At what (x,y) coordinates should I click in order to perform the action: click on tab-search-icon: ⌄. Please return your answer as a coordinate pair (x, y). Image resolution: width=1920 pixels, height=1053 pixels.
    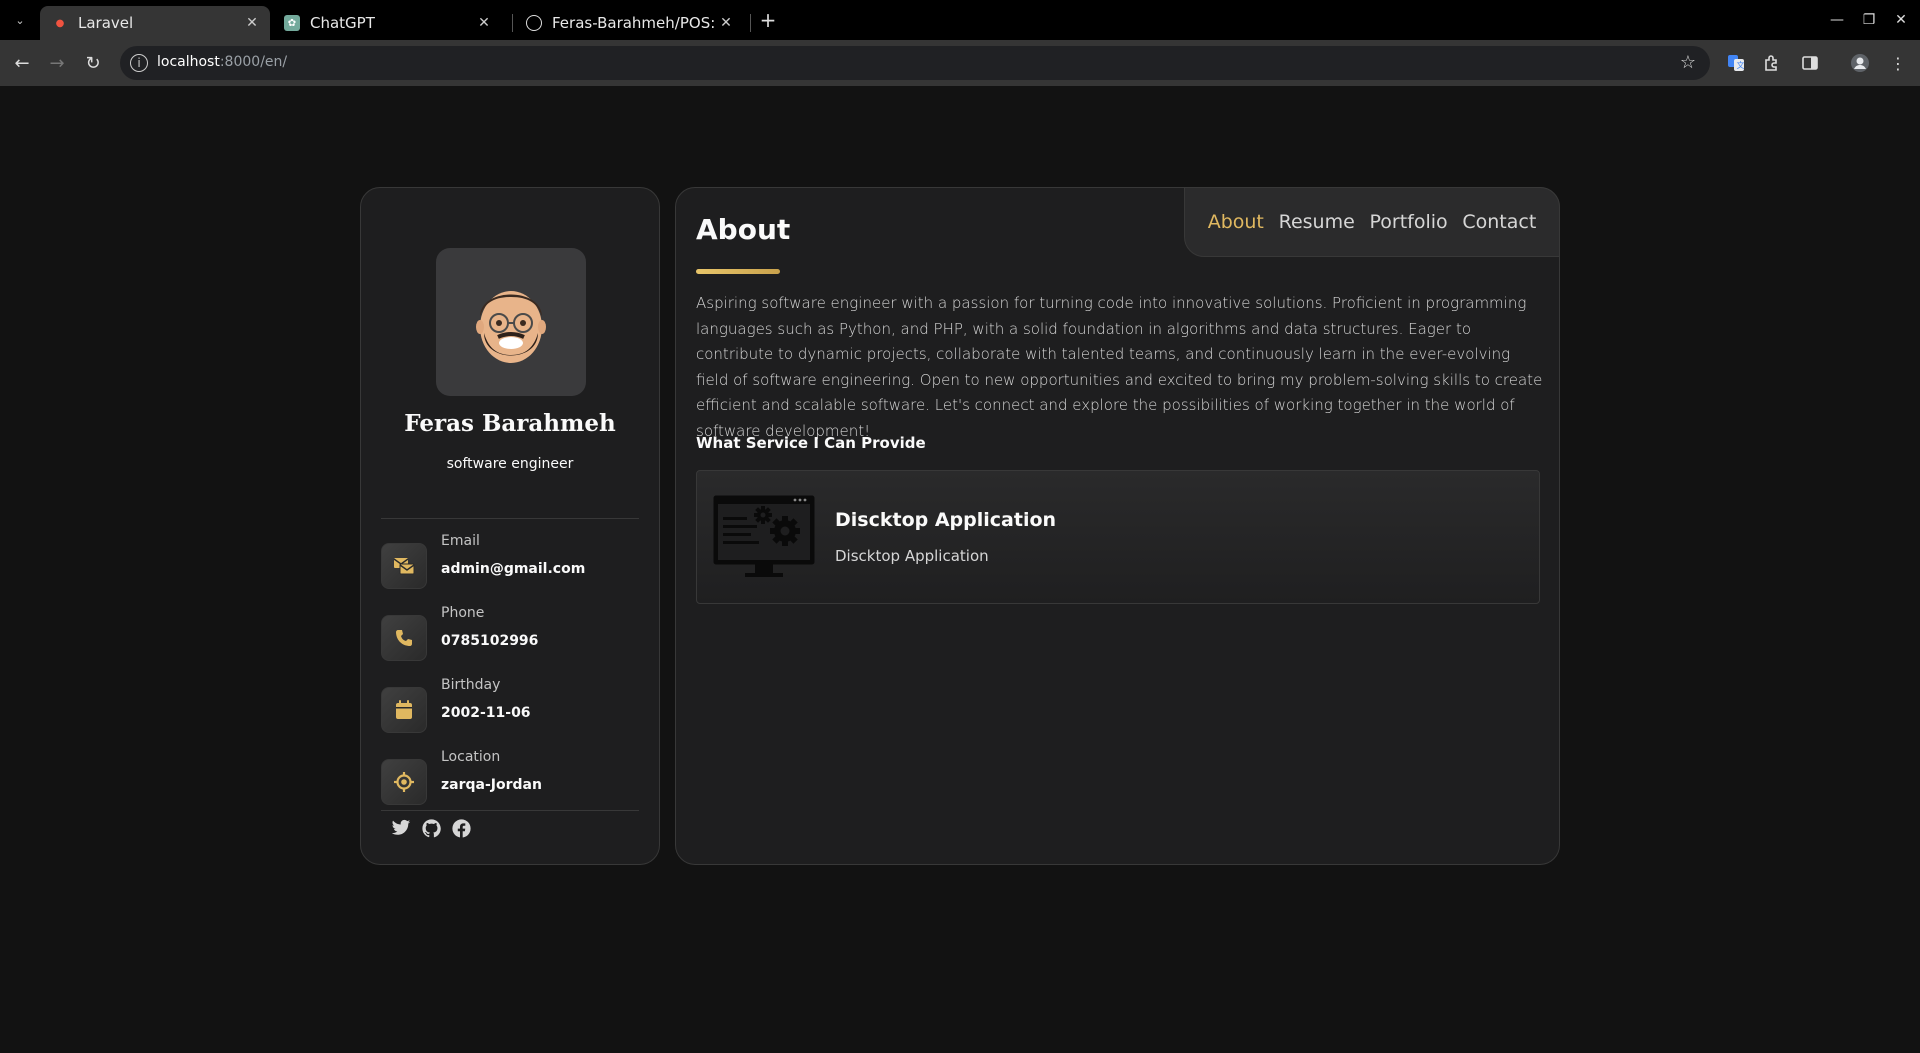
    Looking at the image, I should click on (20, 20).